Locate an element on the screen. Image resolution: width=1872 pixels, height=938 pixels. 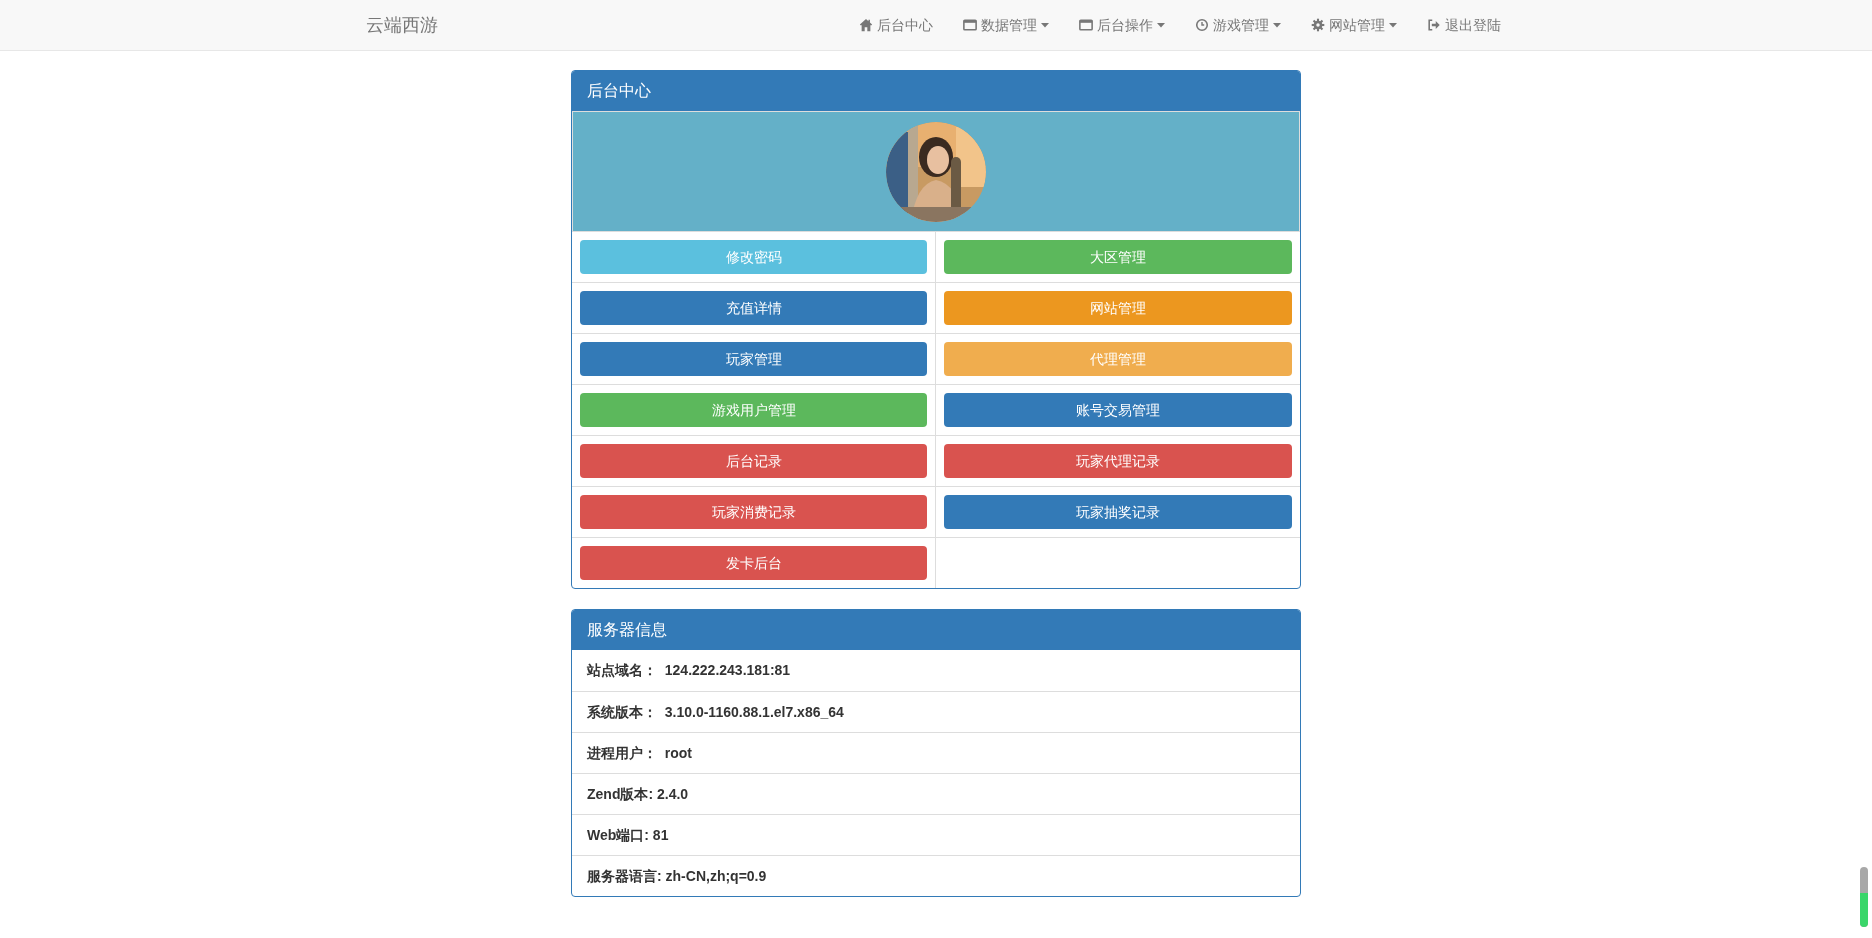
panel-title: 后台中心 is located at coordinates (619, 91).